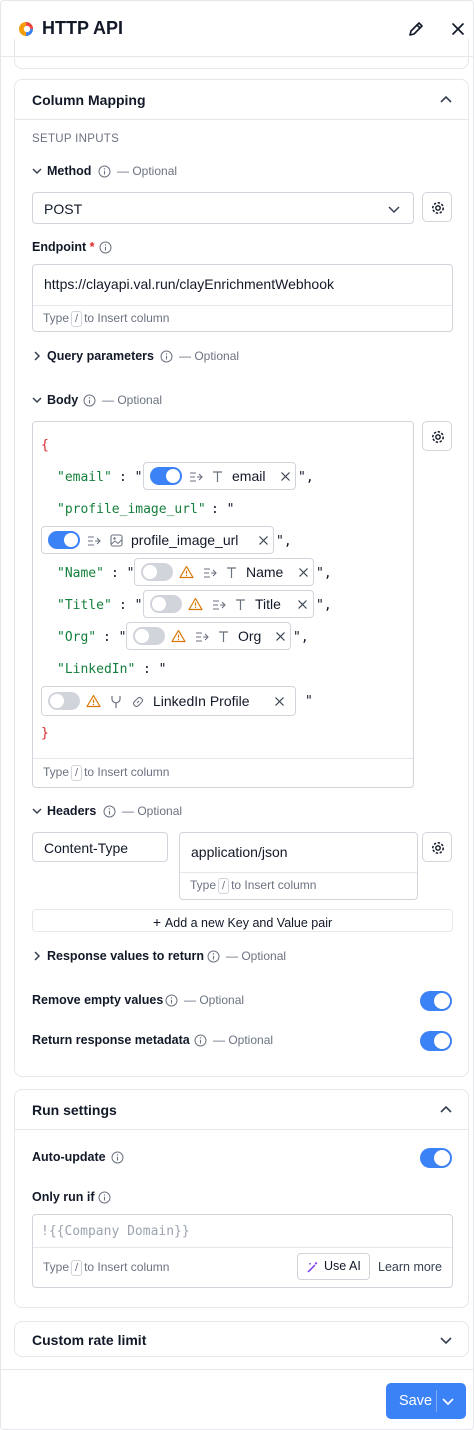 Image resolution: width=474 pixels, height=1430 pixels. Describe the element at coordinates (253, 886) in the screenshot. I see `insert-column-hint: Type / to Insert column` at that location.